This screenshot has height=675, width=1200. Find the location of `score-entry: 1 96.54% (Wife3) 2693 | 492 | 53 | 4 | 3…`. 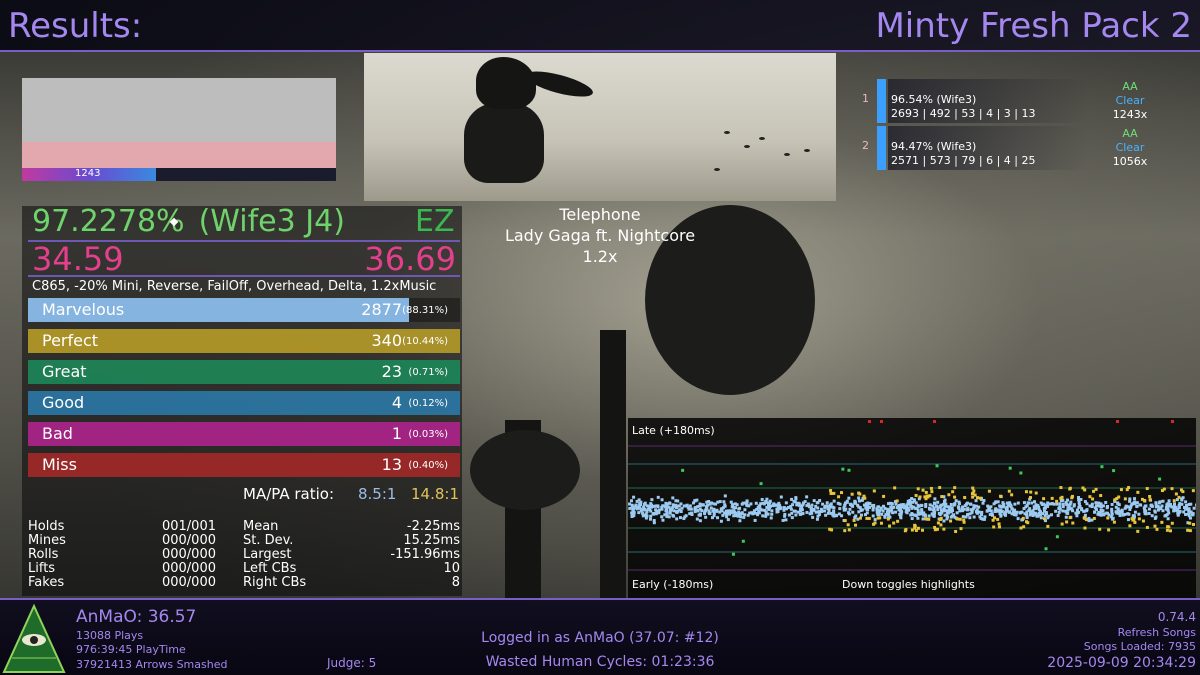

score-entry: 1 96.54% (Wife3) 2693 | 492 | 53 | 4 | 3… is located at coordinates (1012, 101).